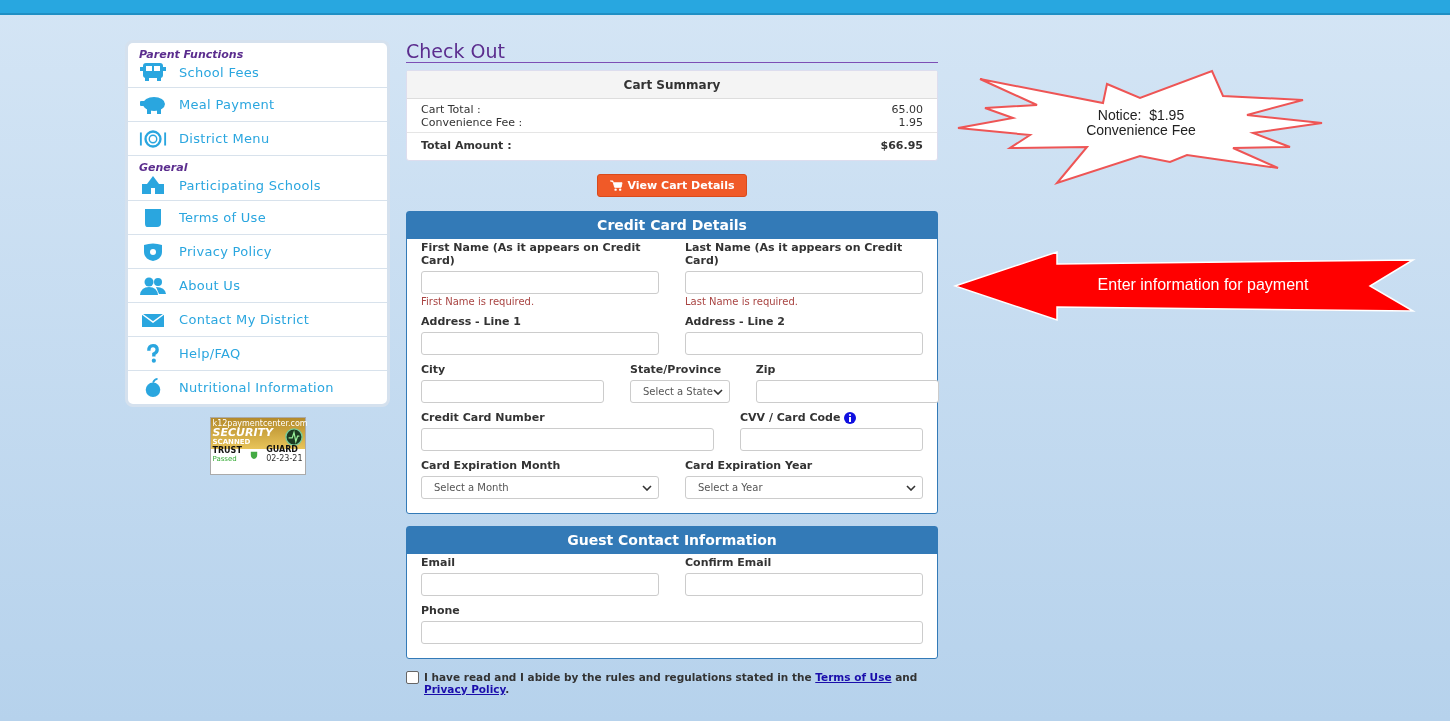 The image size is (1450, 721). Describe the element at coordinates (907, 109) in the screenshot. I see `summary-value: 65.00` at that location.